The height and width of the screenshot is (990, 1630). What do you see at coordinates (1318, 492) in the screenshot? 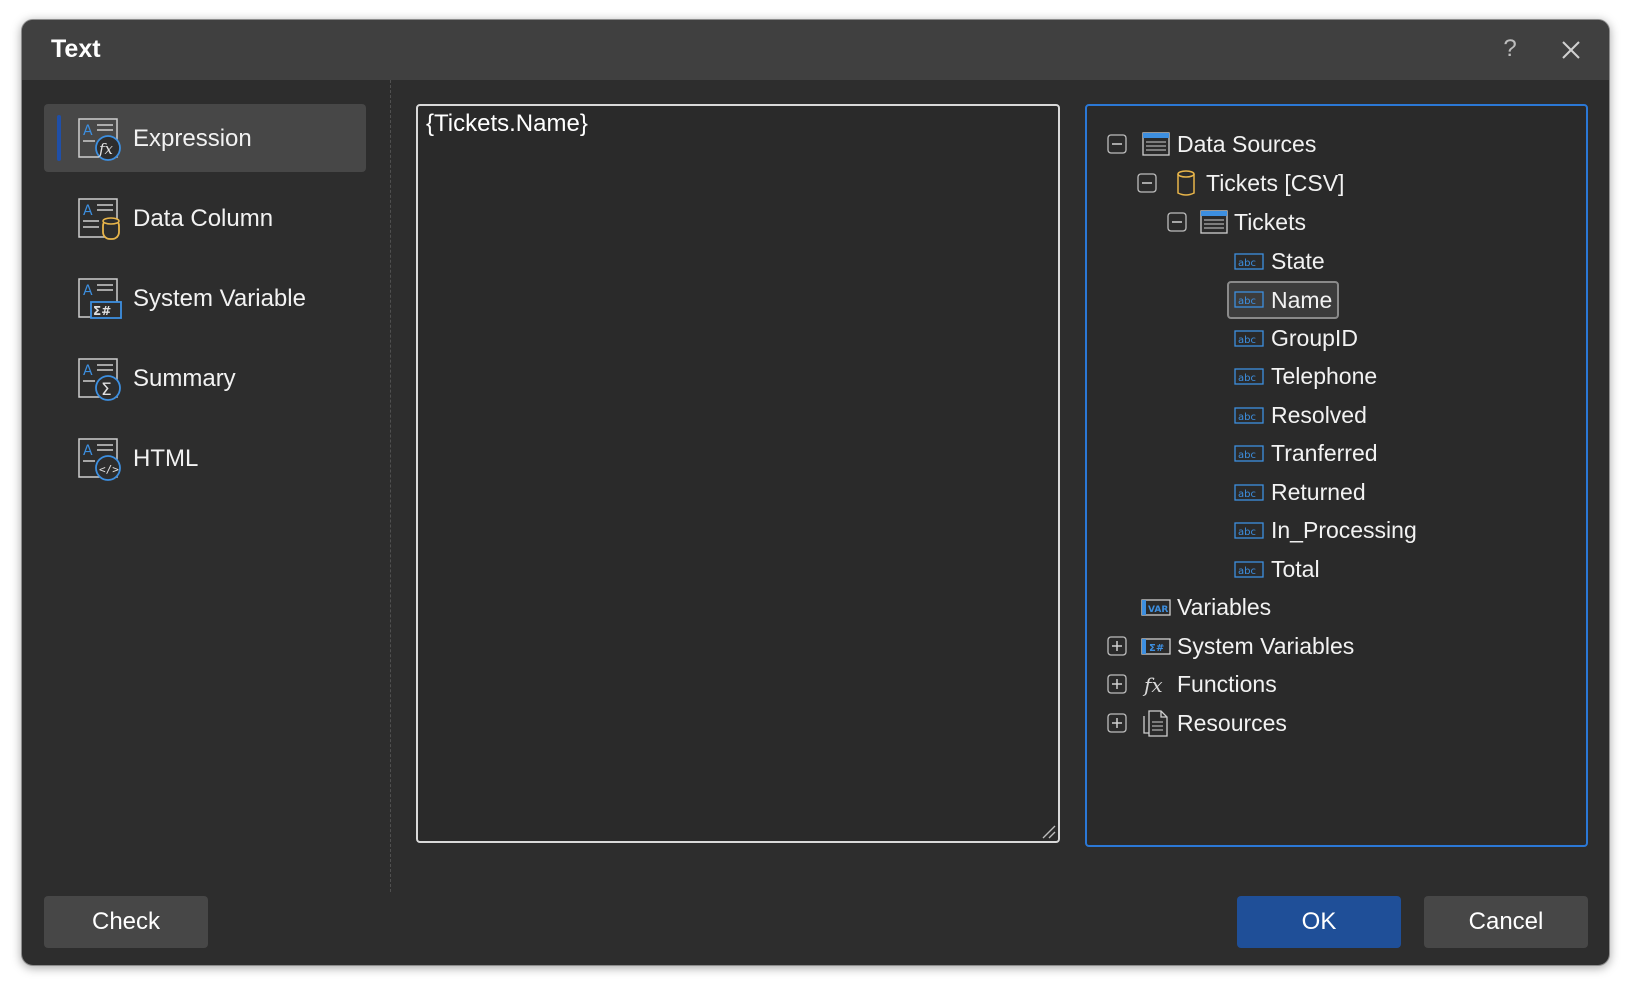
I see `tree-node-label: Returned` at bounding box center [1318, 492].